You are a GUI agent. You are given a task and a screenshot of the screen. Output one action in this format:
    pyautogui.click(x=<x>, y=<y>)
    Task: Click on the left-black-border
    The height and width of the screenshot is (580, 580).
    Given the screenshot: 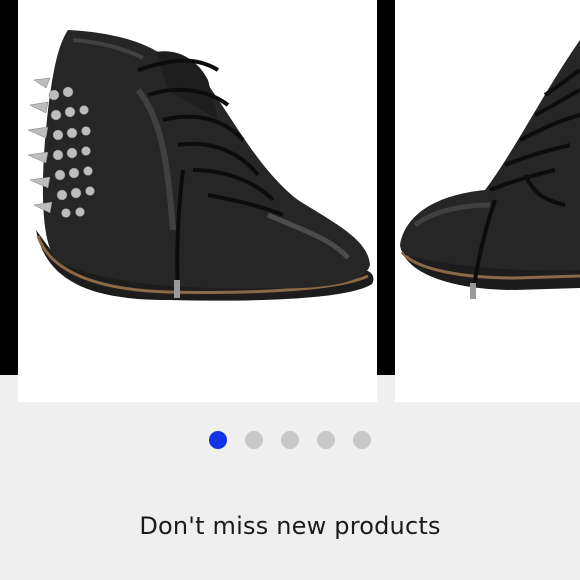 What is the action you would take?
    pyautogui.click(x=9, y=187)
    